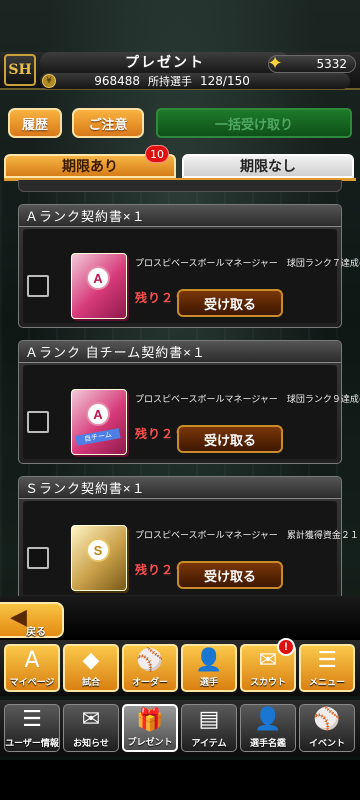  Describe the element at coordinates (98, 550) in the screenshot. I see `grade-emblem: S` at that location.